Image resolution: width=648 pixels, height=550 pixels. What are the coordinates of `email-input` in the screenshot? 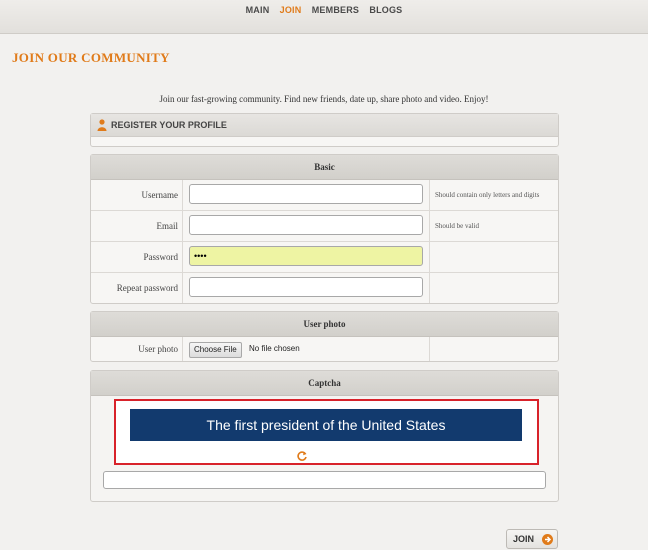 It's located at (306, 225).